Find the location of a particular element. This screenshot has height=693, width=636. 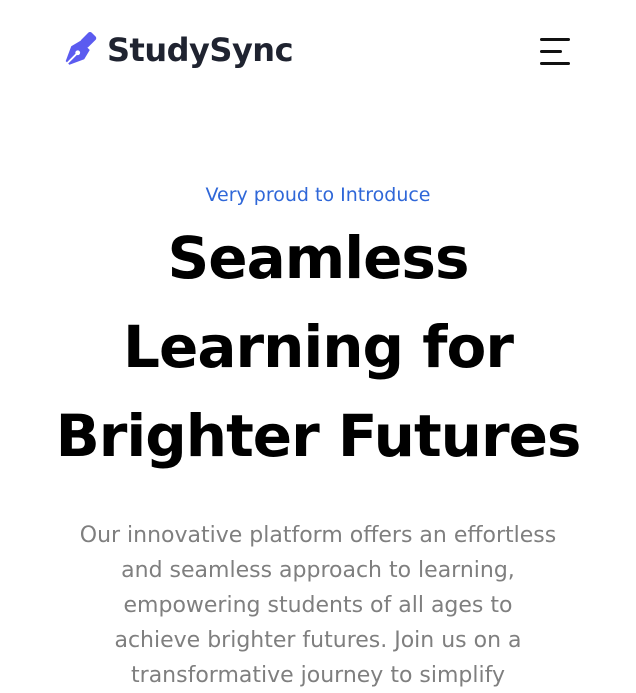

headline-line: Brighter Futures is located at coordinates (318, 436).